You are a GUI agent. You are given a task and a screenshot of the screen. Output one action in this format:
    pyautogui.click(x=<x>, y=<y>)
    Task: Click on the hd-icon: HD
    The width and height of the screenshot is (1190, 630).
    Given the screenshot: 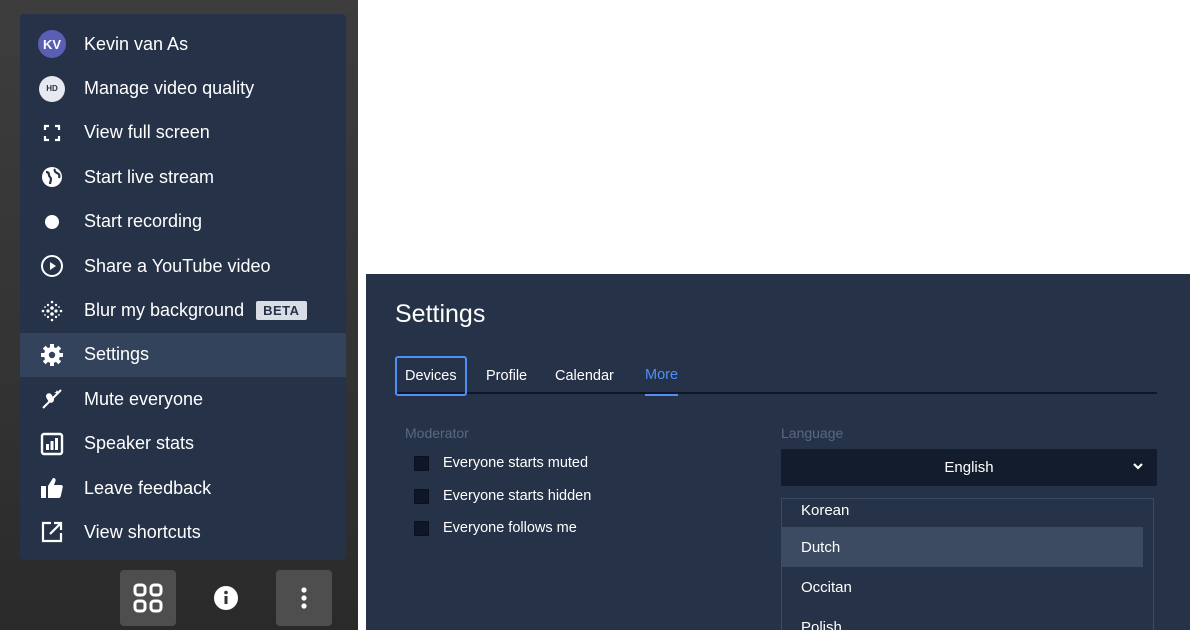 What is the action you would take?
    pyautogui.click(x=52, y=89)
    